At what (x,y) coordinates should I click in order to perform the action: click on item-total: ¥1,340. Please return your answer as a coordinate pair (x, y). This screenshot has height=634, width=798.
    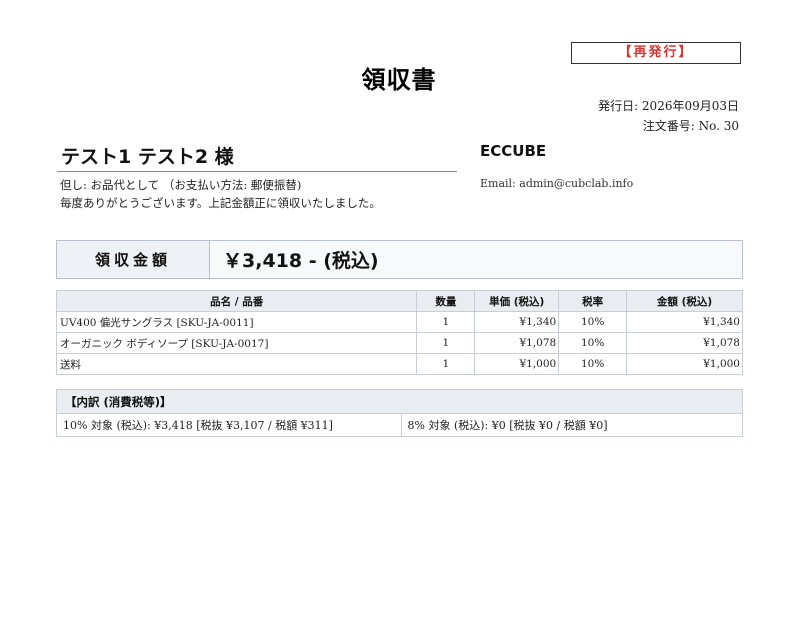
    Looking at the image, I should click on (684, 322).